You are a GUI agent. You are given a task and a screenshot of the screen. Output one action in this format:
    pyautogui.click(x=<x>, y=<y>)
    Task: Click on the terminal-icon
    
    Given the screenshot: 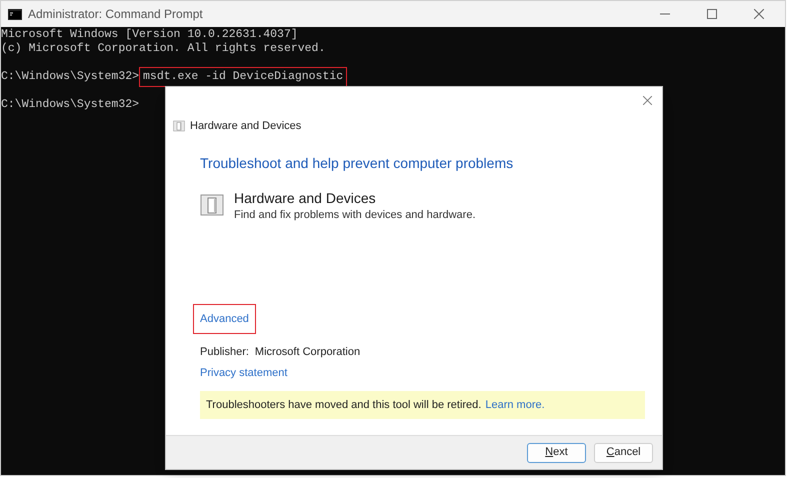 What is the action you would take?
    pyautogui.click(x=15, y=14)
    